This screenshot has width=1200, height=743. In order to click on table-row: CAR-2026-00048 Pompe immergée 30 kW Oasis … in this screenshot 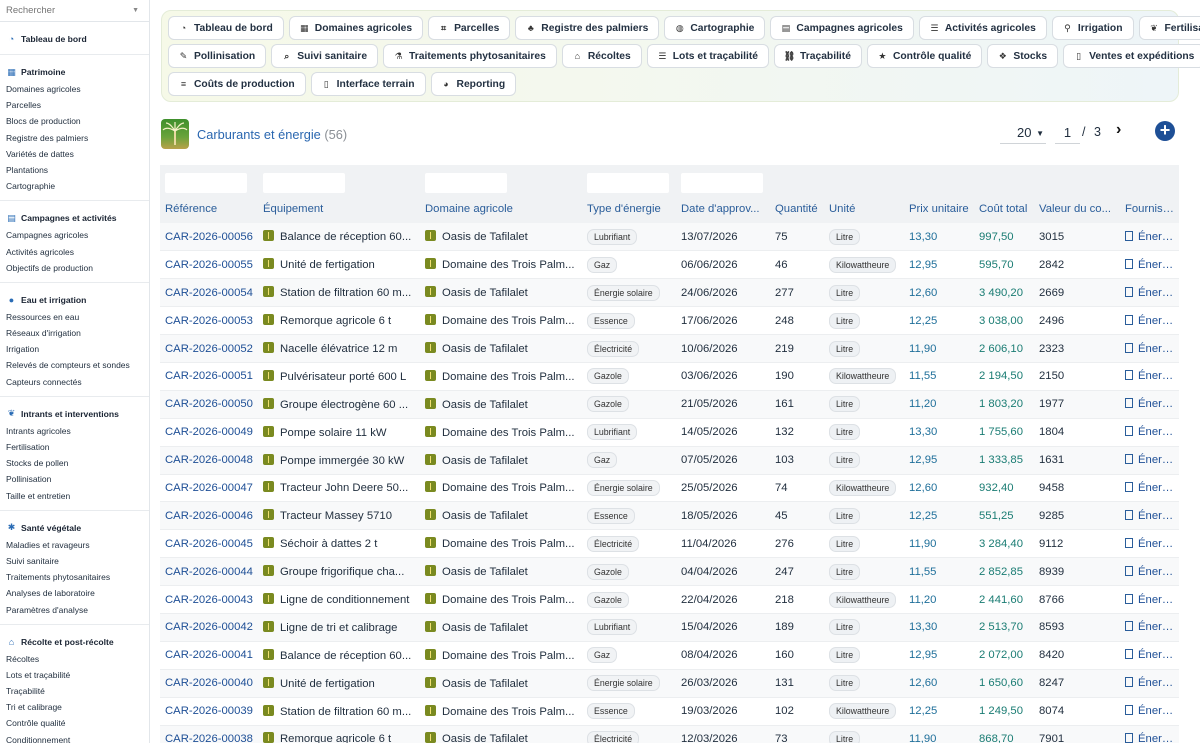, I will do `click(669, 460)`.